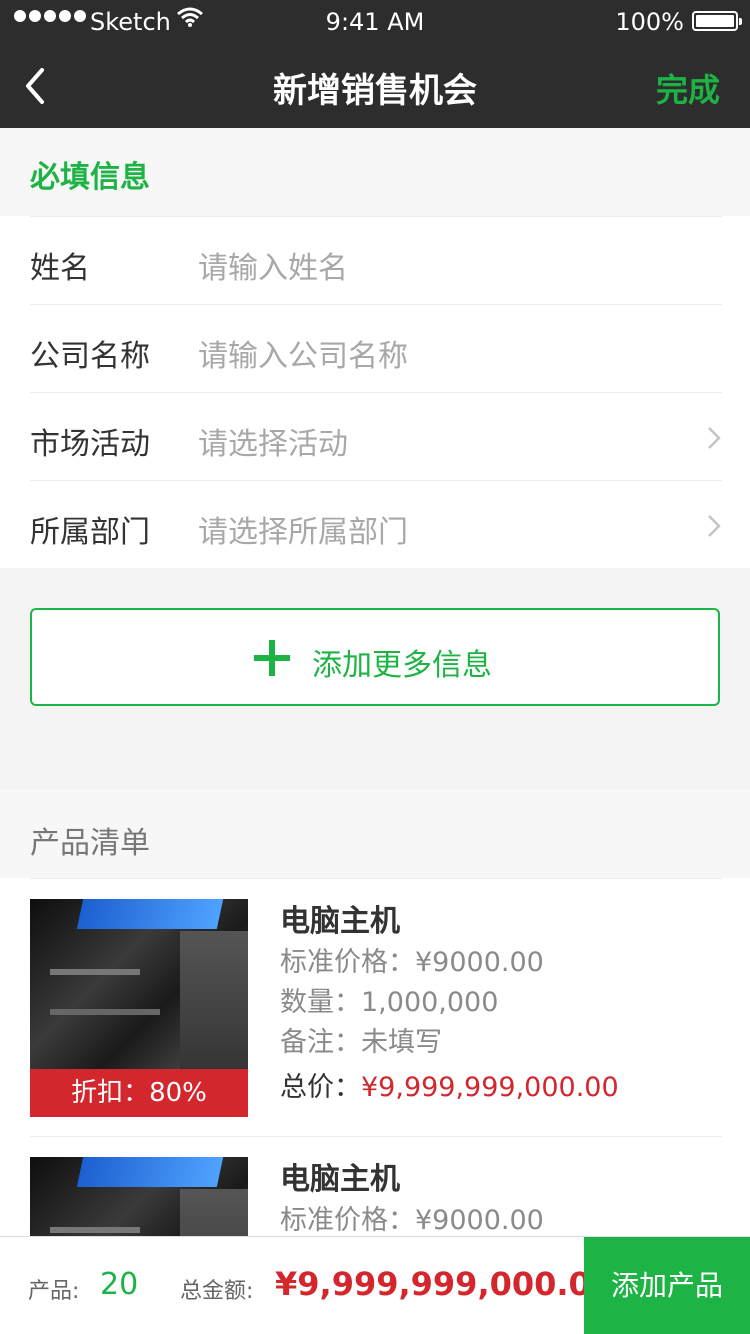 The height and width of the screenshot is (1334, 750). I want to click on product-image: 折扣：80%, so click(139, 1008).